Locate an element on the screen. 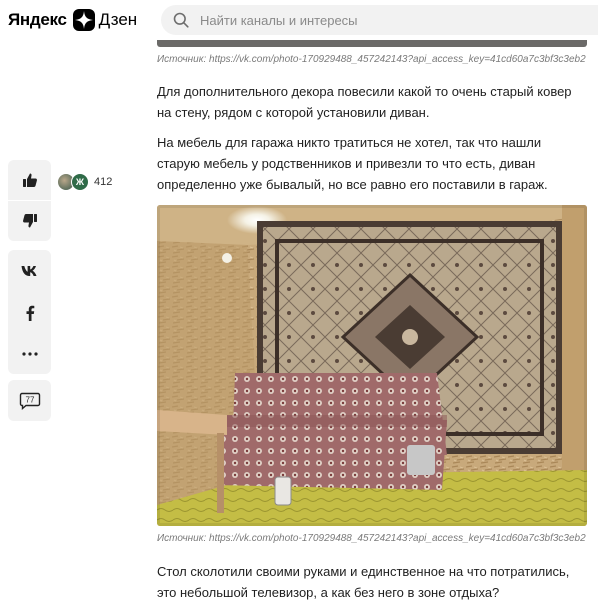  previous-photo-bottom is located at coordinates (372, 43).